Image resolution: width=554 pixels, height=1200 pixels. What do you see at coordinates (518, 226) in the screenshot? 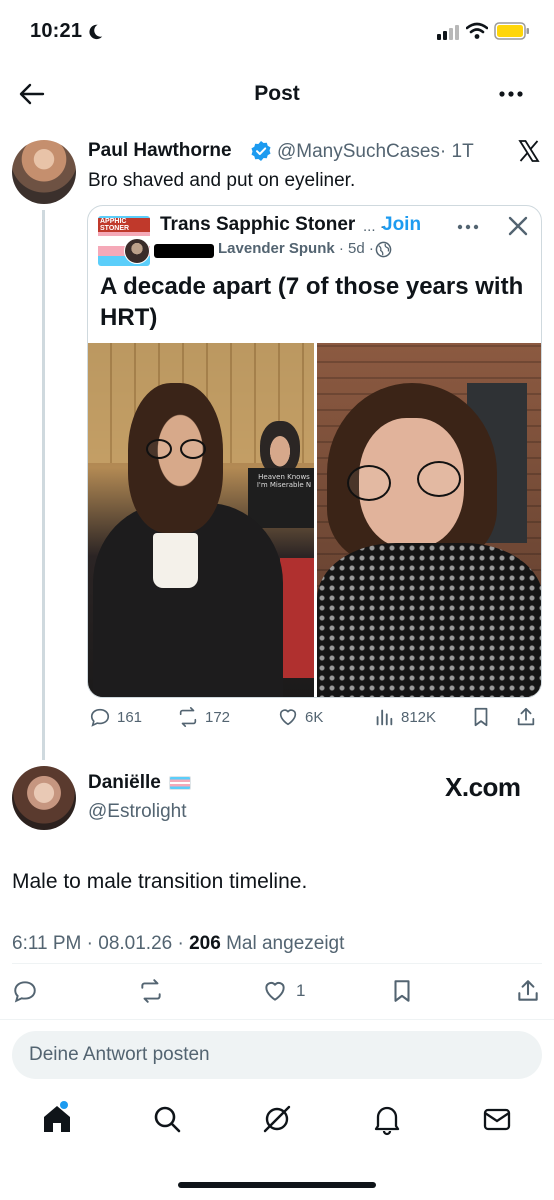
I see `close-icon` at bounding box center [518, 226].